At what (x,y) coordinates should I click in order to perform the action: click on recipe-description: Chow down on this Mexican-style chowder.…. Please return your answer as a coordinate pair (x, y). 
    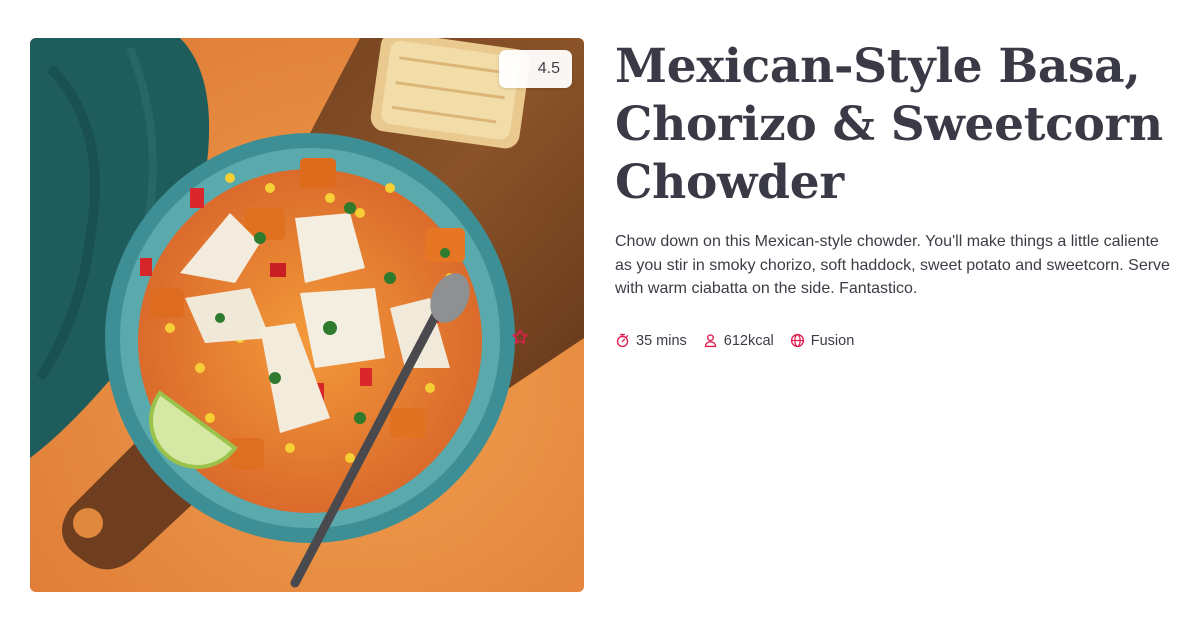
    Looking at the image, I should click on (892, 265).